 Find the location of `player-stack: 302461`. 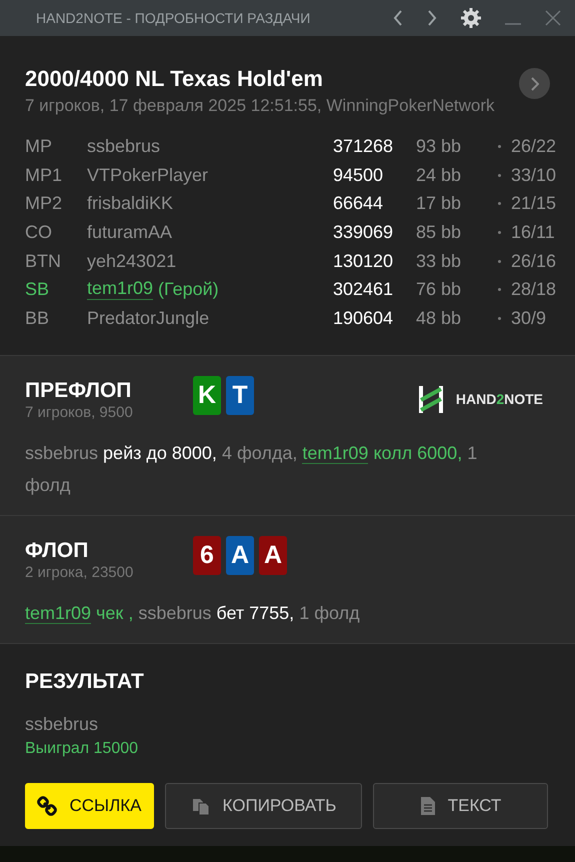

player-stack: 302461 is located at coordinates (363, 289).